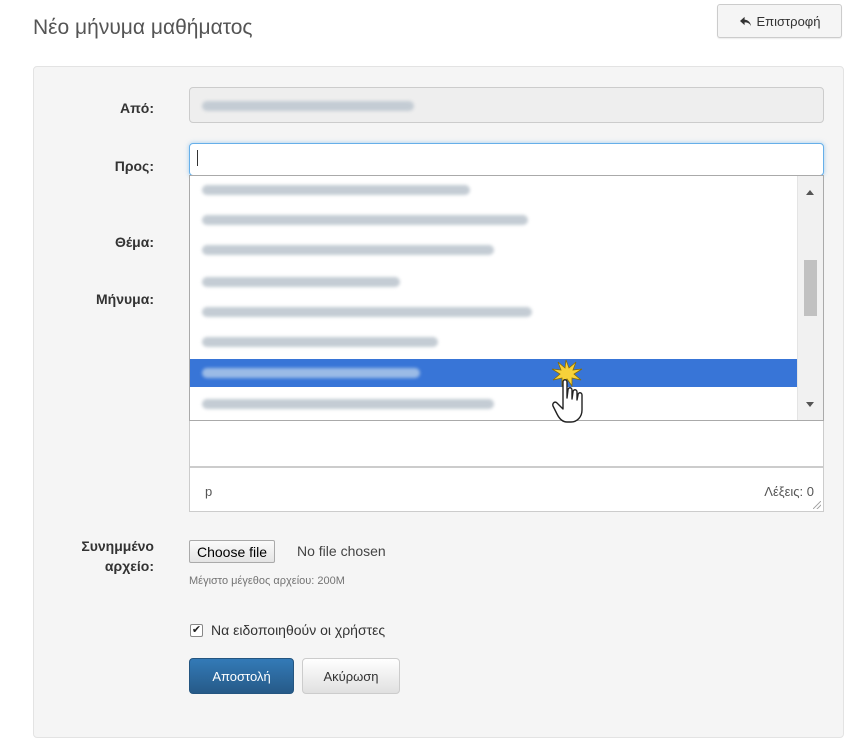 This screenshot has height=742, width=856. I want to click on page-title: Νέο μήνυμα μαθήματος, so click(143, 27).